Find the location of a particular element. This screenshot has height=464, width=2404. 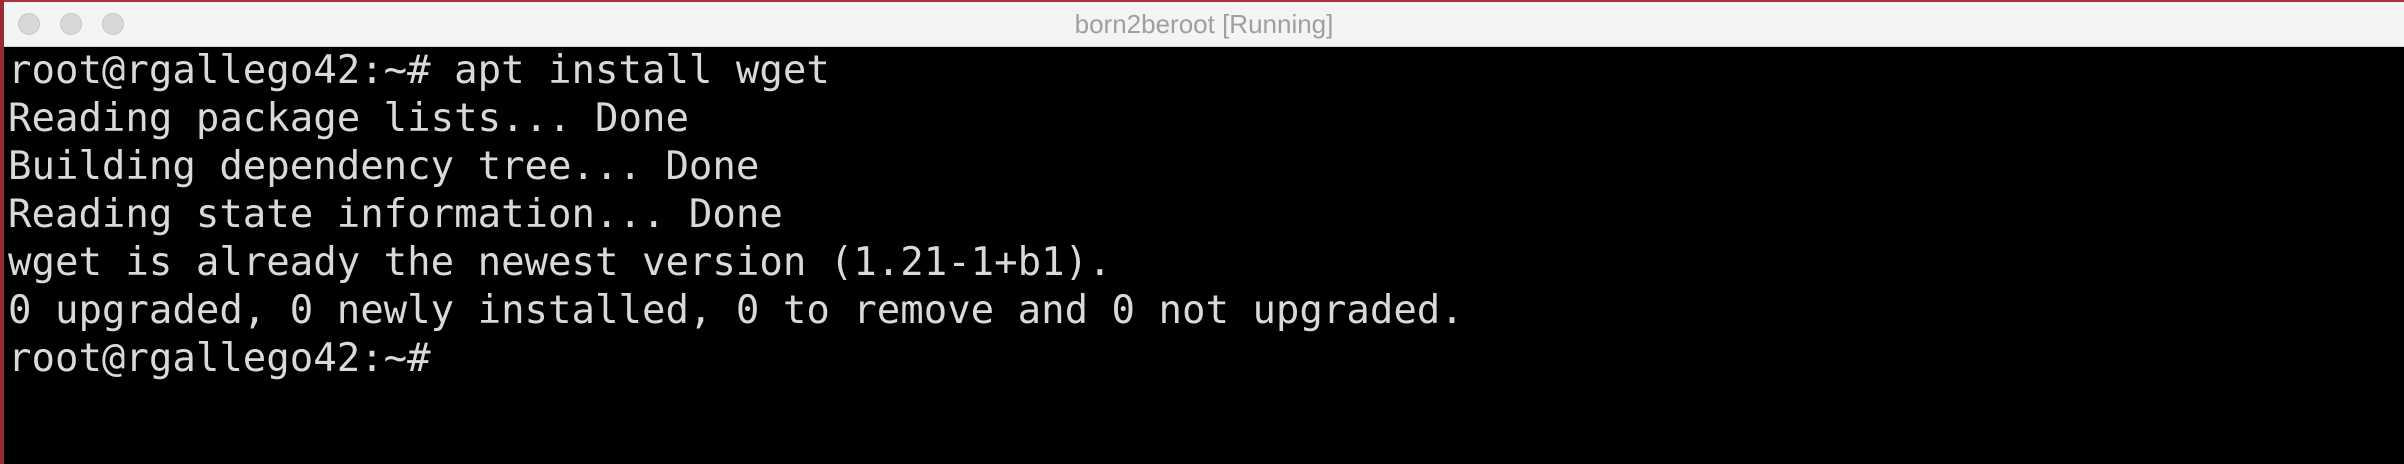

terminal-line-command: root@rgallego42:~# apt install wget is located at coordinates (419, 70).